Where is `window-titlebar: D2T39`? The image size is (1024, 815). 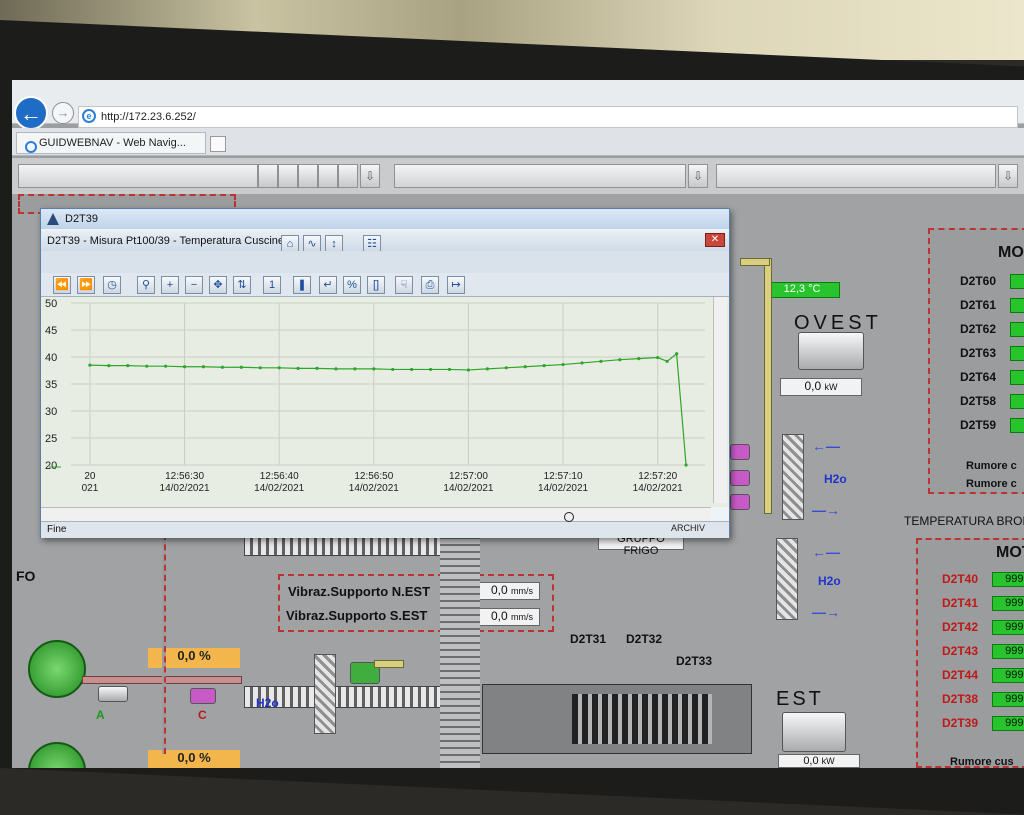
window-titlebar: D2T39 is located at coordinates (385, 219).